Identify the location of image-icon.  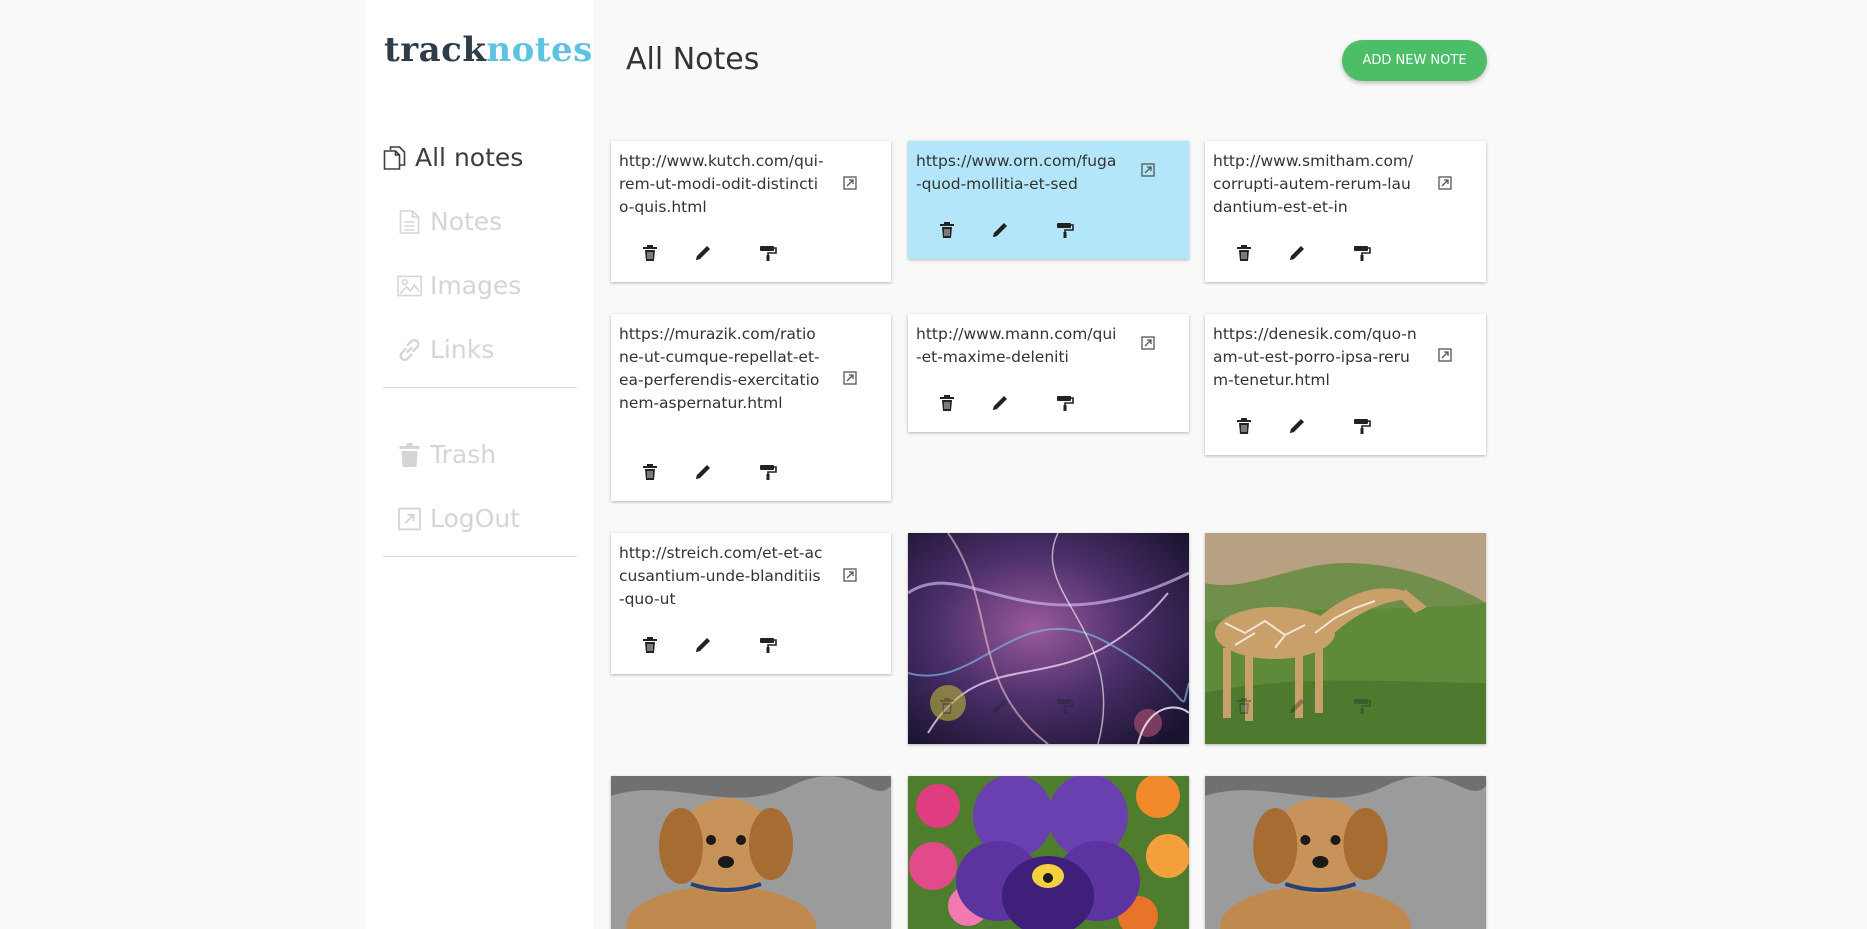
(409, 285).